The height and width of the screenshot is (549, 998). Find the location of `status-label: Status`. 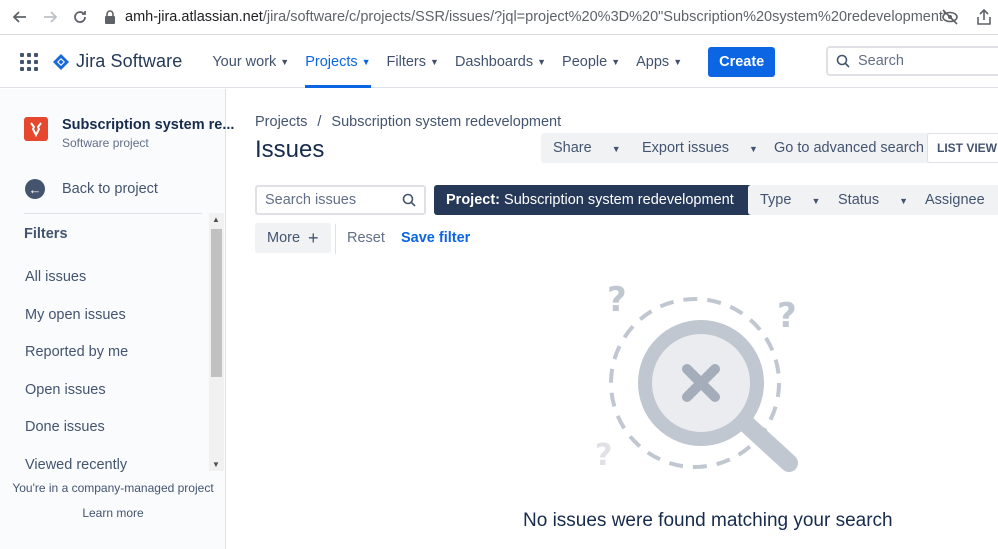

status-label: Status is located at coordinates (859, 200).